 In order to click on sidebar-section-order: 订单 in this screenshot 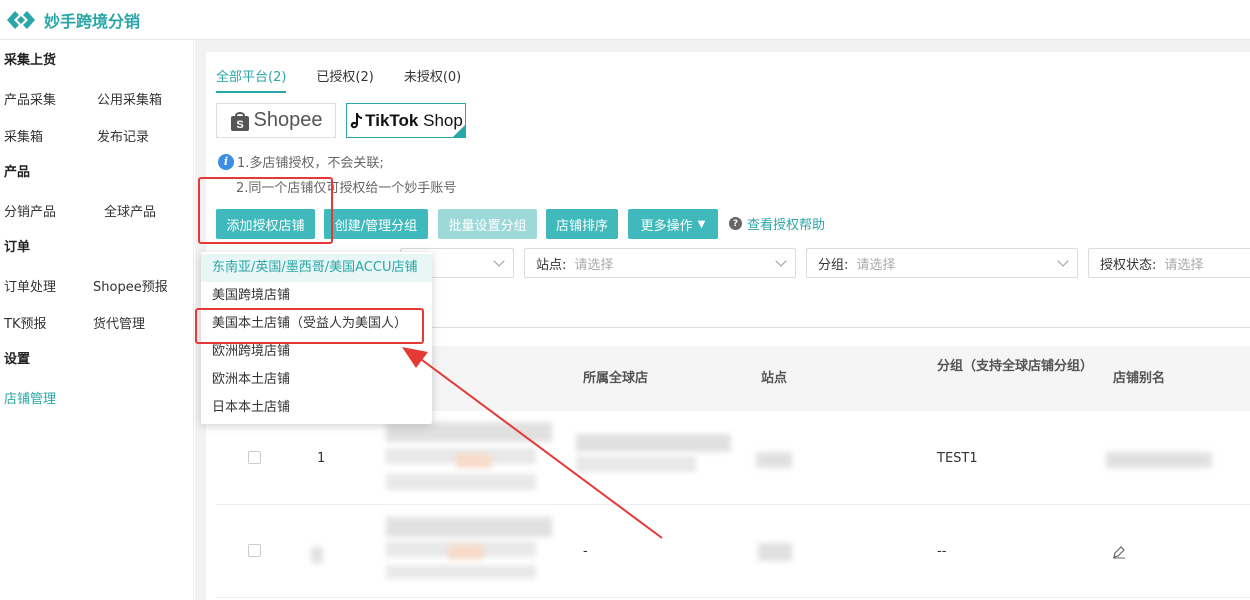, I will do `click(17, 247)`.